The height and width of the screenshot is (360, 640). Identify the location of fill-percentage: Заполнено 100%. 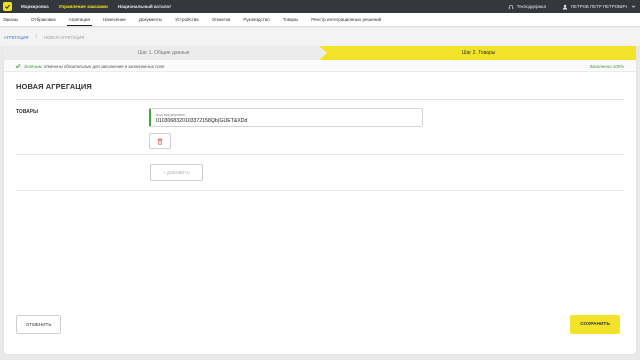
(606, 66).